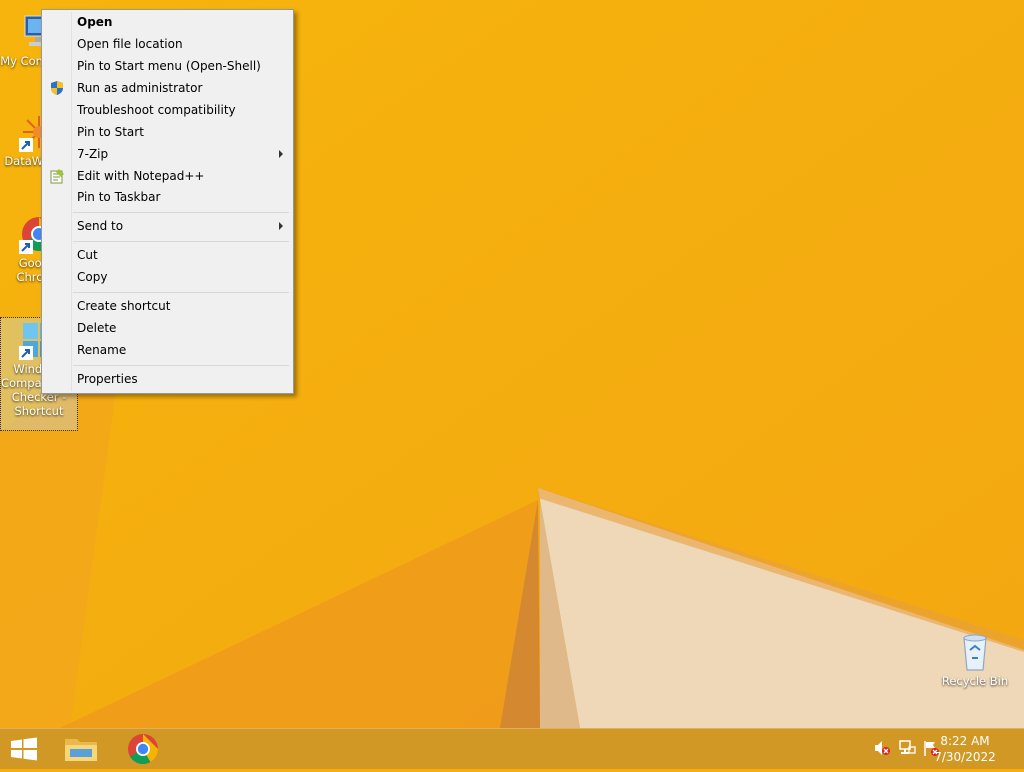  What do you see at coordinates (907, 748) in the screenshot?
I see `network-icon` at bounding box center [907, 748].